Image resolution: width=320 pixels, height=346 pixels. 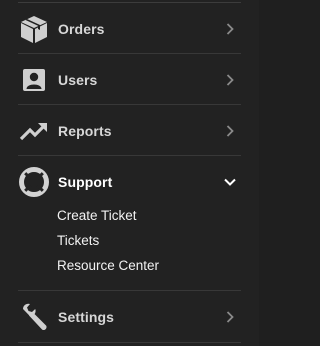 What do you see at coordinates (230, 182) in the screenshot?
I see `chevron-down-icon` at bounding box center [230, 182].